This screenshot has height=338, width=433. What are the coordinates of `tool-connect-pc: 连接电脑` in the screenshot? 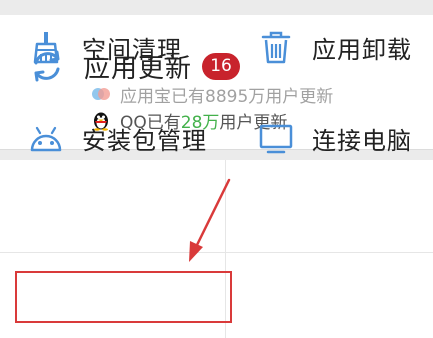 It's located at (335, 138).